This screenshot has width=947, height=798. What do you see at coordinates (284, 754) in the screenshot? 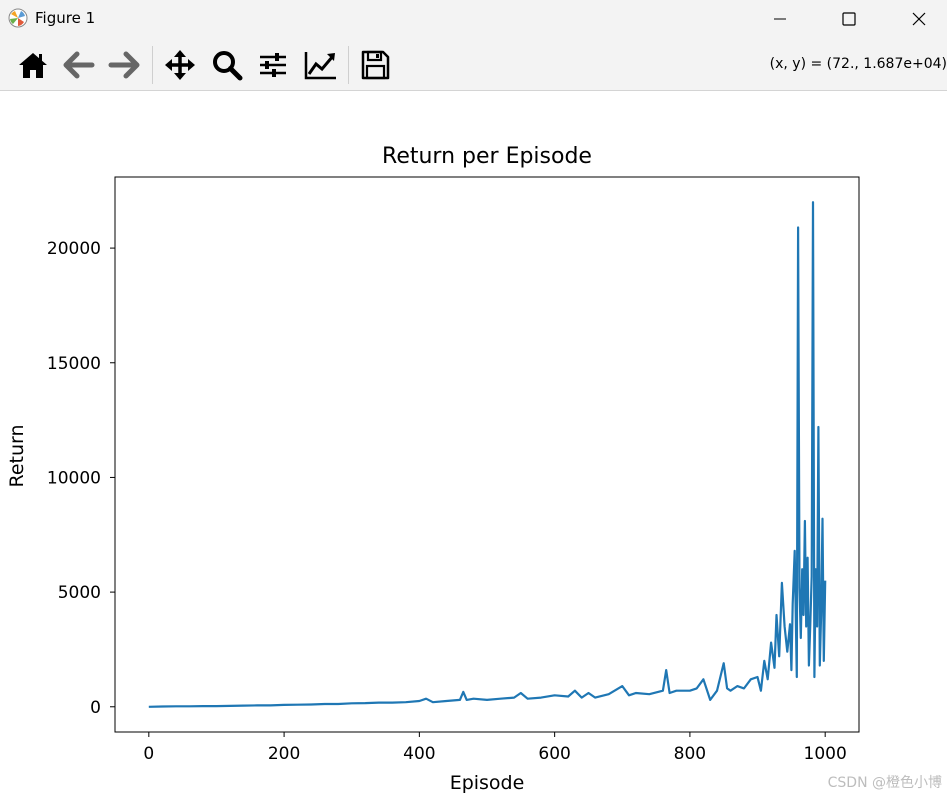
I see `x-tick-label: 200` at bounding box center [284, 754].